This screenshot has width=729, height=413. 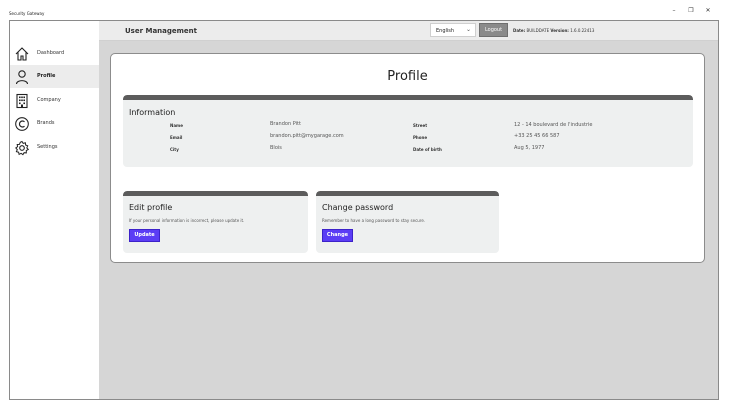 What do you see at coordinates (285, 124) in the screenshot?
I see `name-value: Brandon Pitt` at bounding box center [285, 124].